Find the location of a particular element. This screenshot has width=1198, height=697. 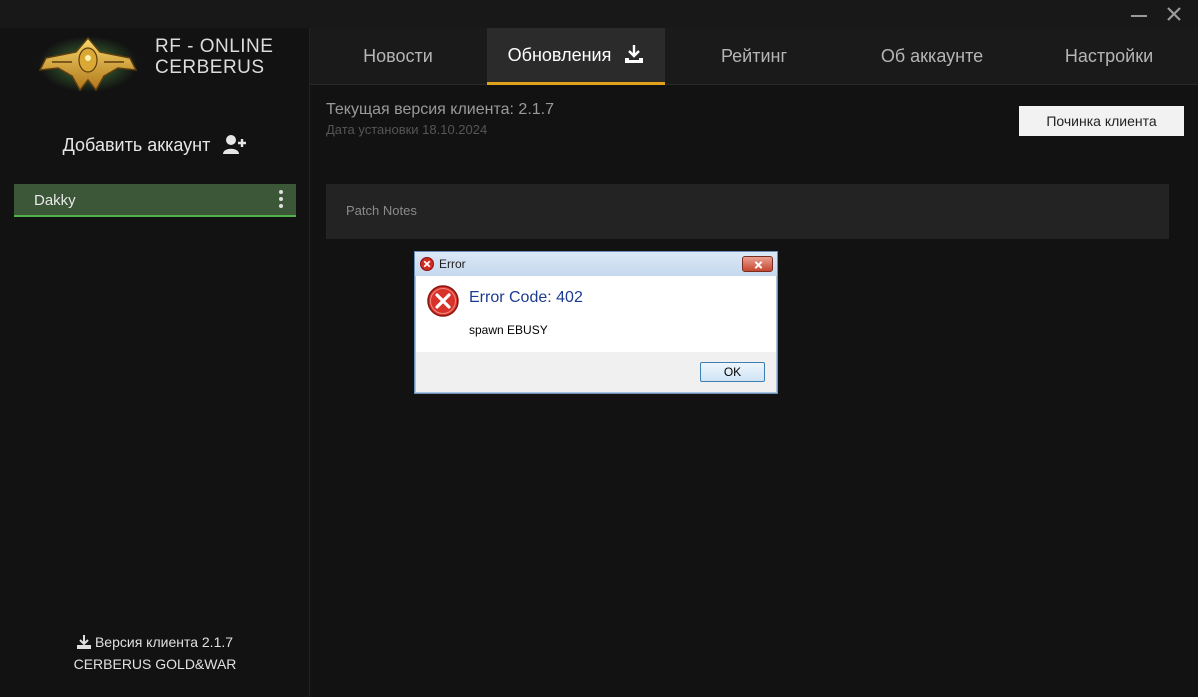

patch-notes-panel: Patch Notes is located at coordinates (747, 211).